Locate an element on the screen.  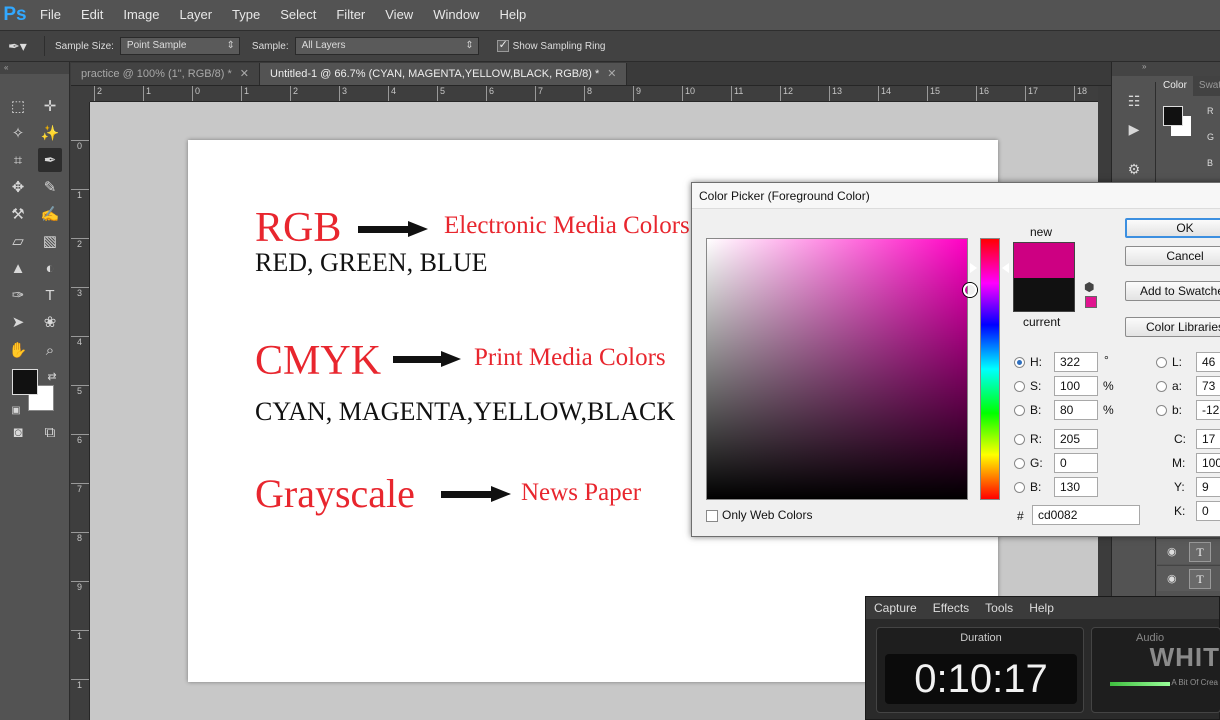
menu-type: Type is located at coordinates (246, 15).